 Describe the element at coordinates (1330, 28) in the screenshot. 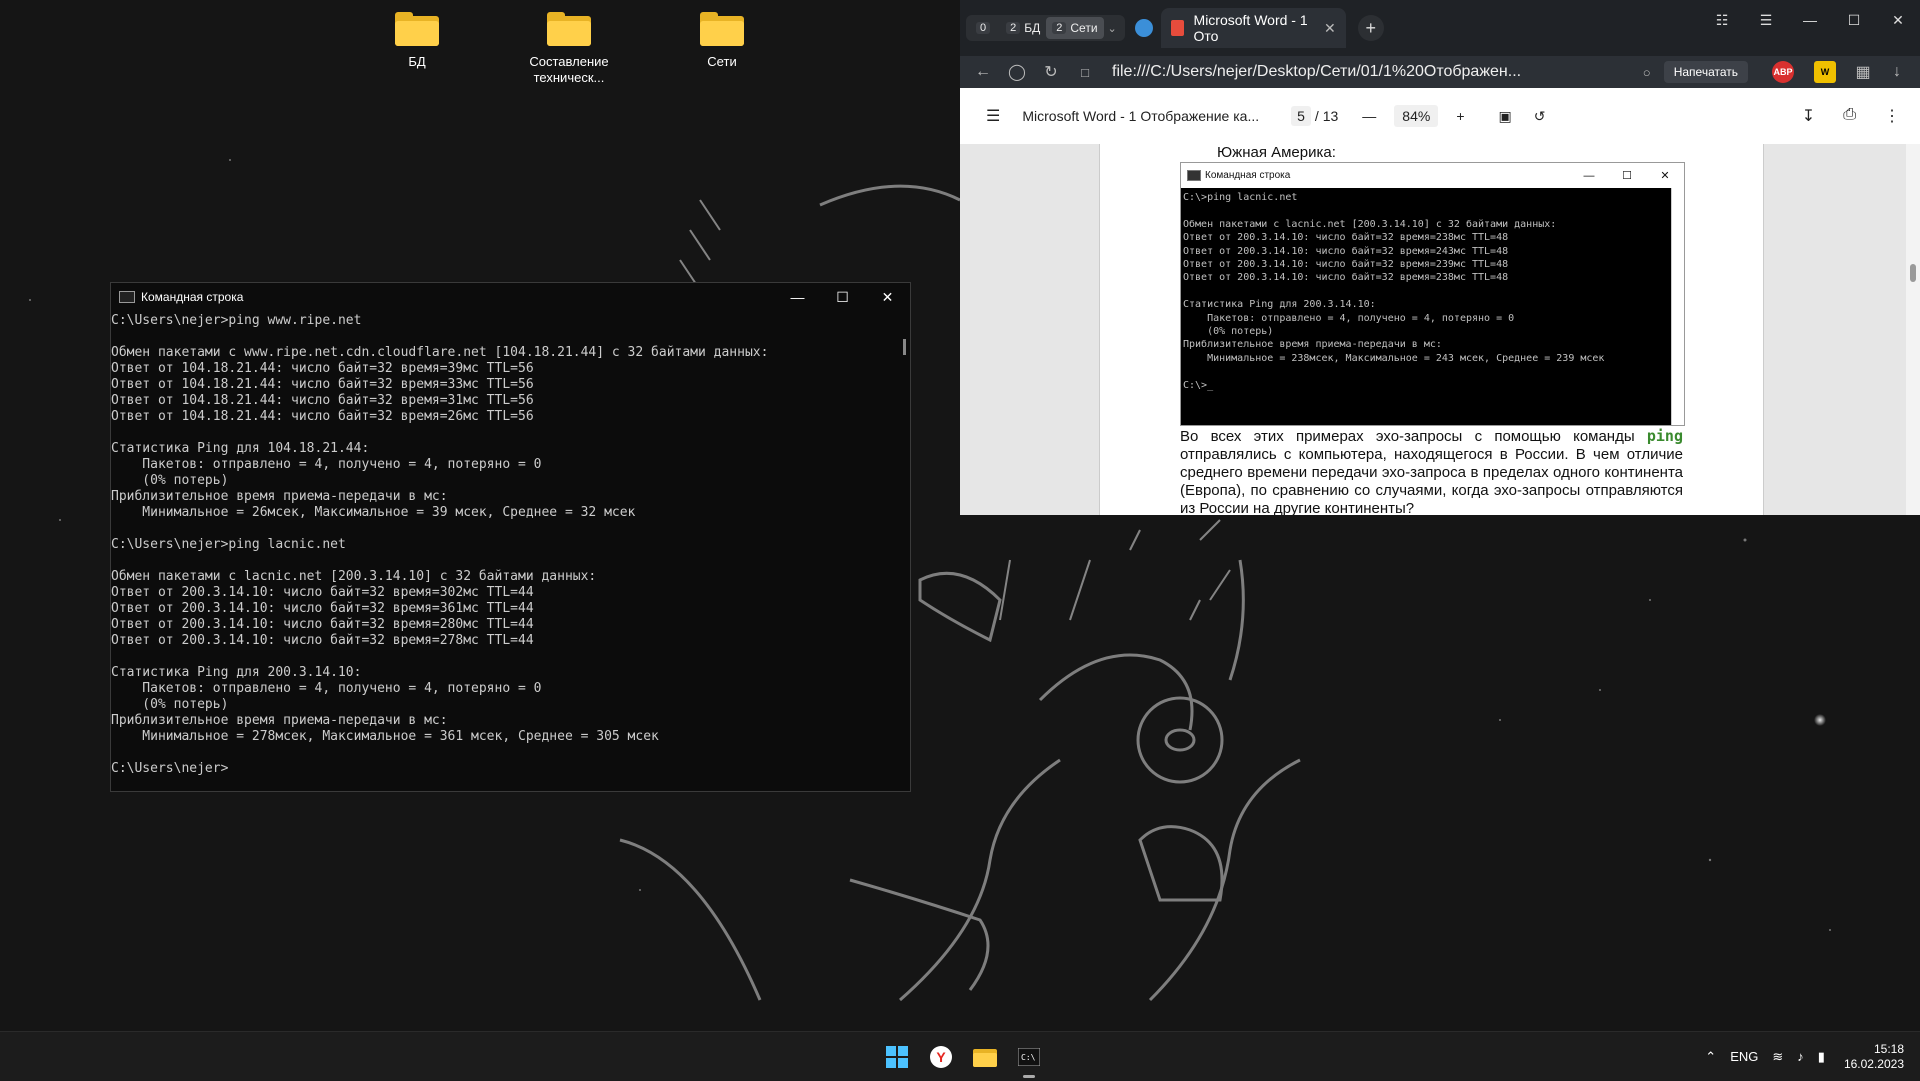

I see `tab-close-icon: ✕` at that location.